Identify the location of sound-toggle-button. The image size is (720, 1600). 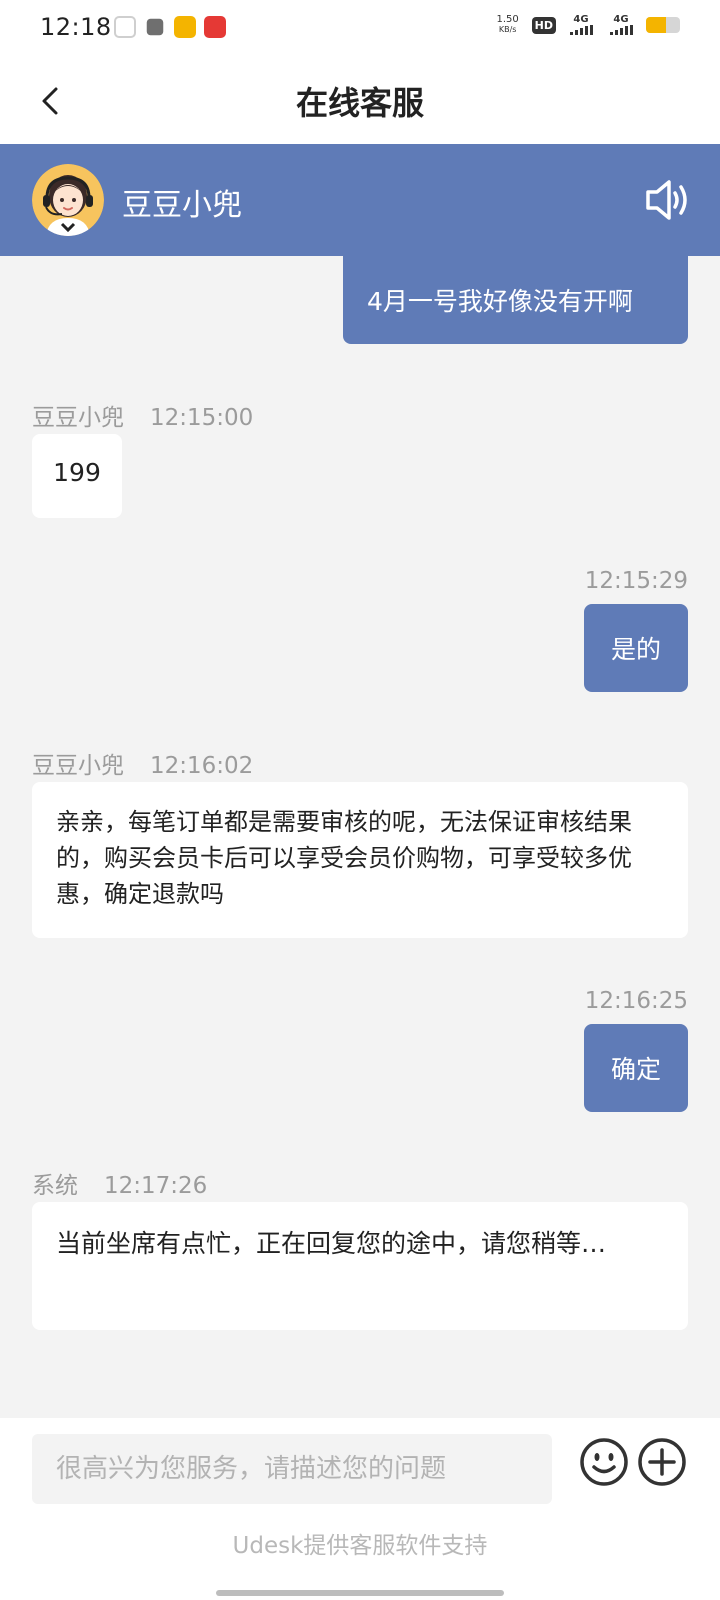
(668, 200).